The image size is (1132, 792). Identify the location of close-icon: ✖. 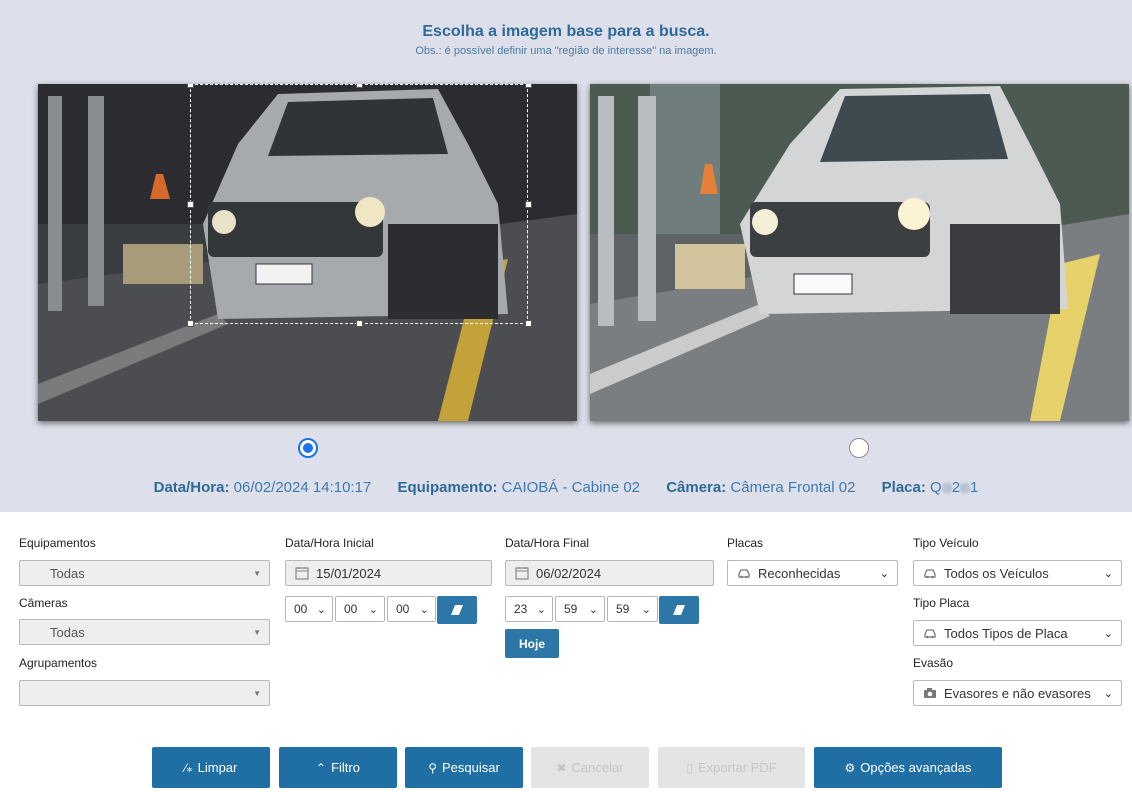
(561, 767).